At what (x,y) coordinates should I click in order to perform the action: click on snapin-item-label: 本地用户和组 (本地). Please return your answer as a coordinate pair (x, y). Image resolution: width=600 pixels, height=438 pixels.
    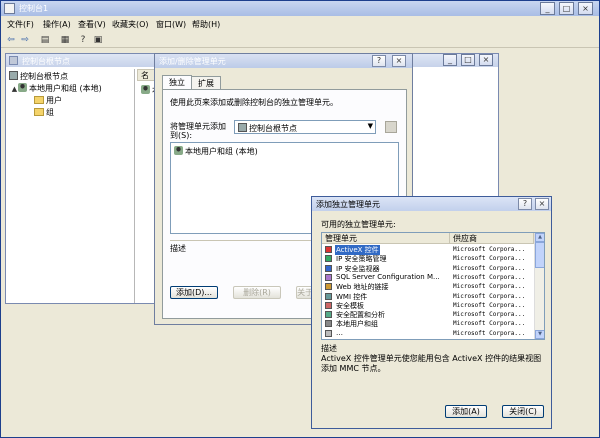
    Looking at the image, I should click on (221, 151).